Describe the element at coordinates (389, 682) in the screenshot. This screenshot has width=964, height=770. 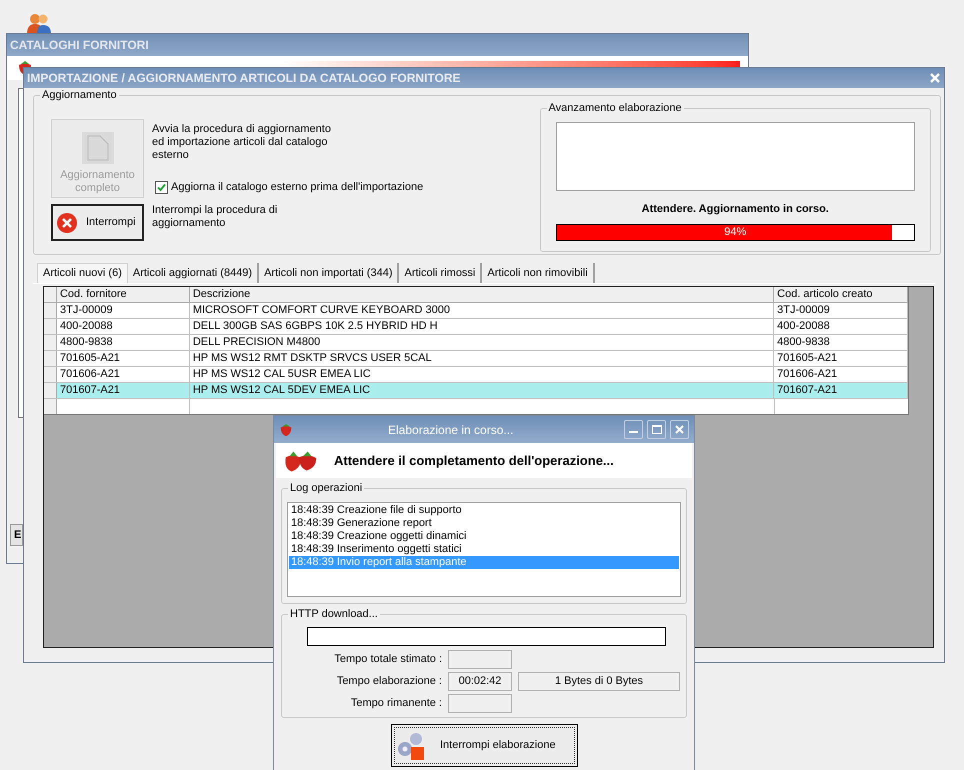
I see `field-label: Tempo elaborazione :` at that location.